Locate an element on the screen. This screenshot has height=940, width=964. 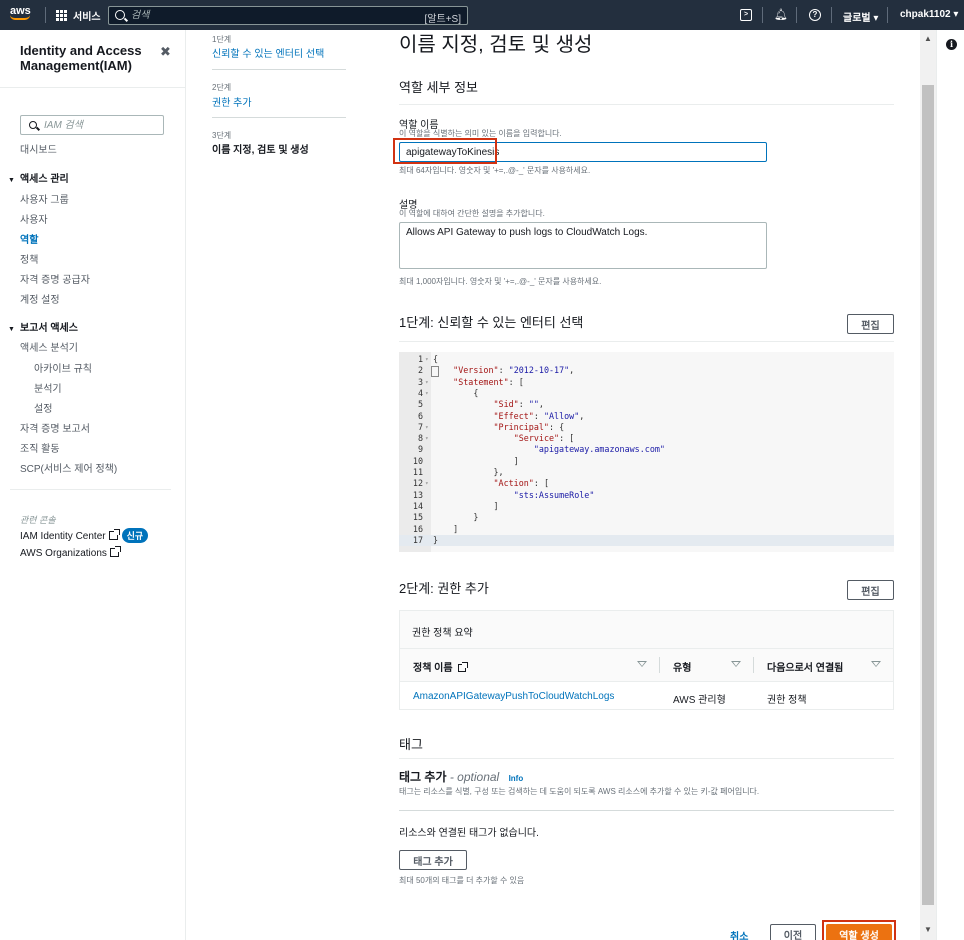
info-icon: i is located at coordinates (951, 44).